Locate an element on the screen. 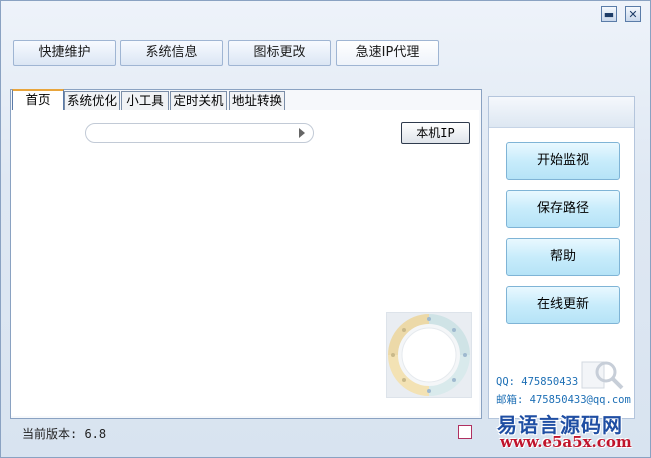 This screenshot has width=651, height=458. close-icon: ✕ is located at coordinates (633, 14).